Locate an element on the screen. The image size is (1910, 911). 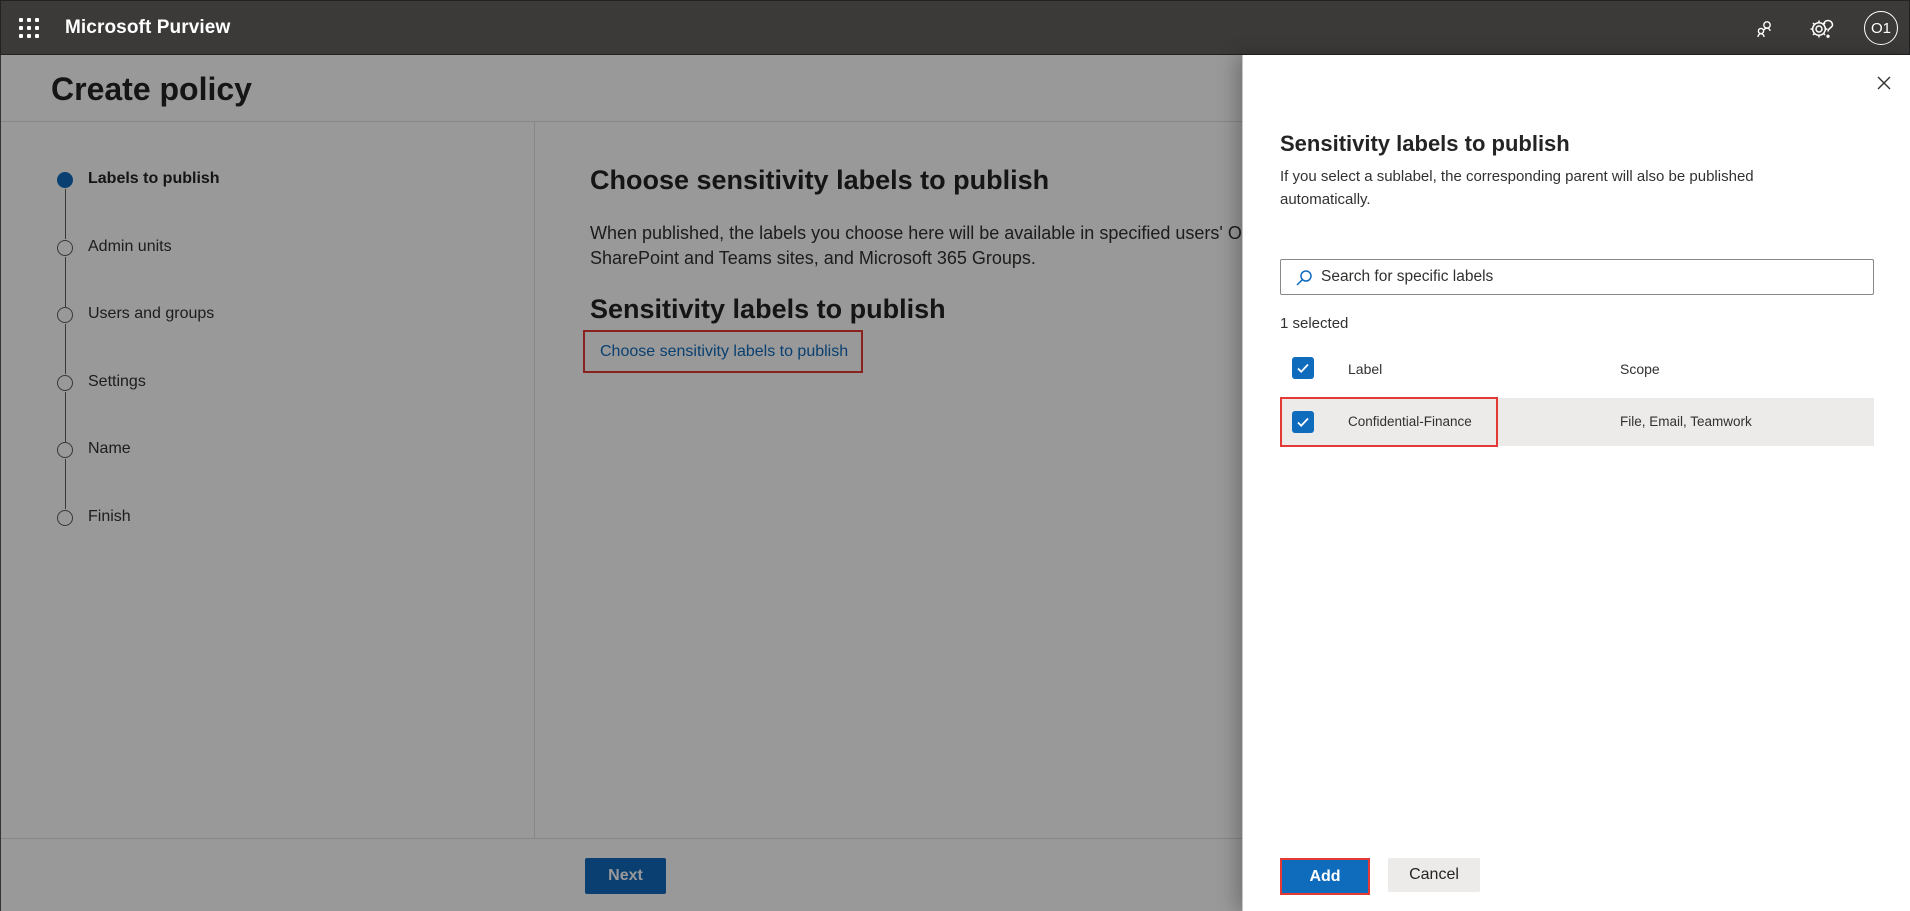
search-icon is located at coordinates (1304, 278).